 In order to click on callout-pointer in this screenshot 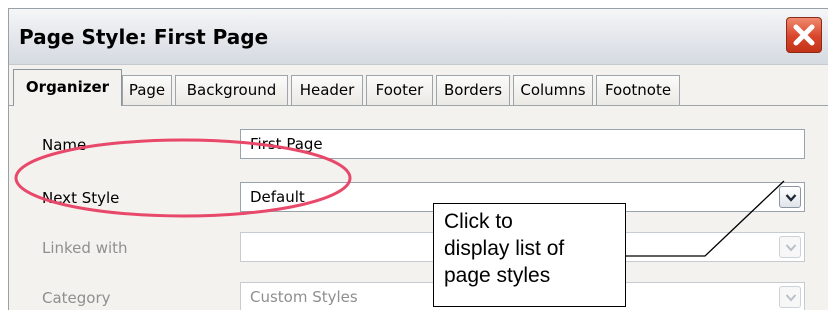, I will do `click(705, 218)`.